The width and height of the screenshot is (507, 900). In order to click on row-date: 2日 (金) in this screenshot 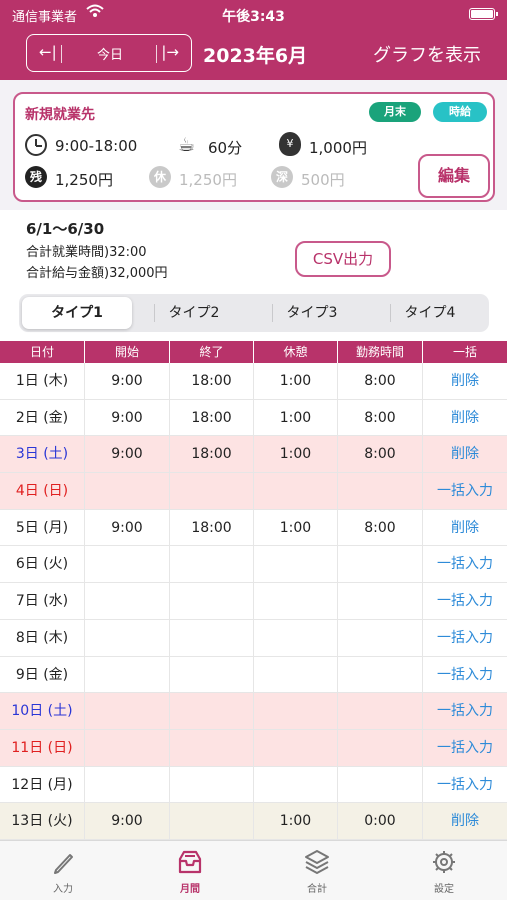, I will do `click(42, 417)`.